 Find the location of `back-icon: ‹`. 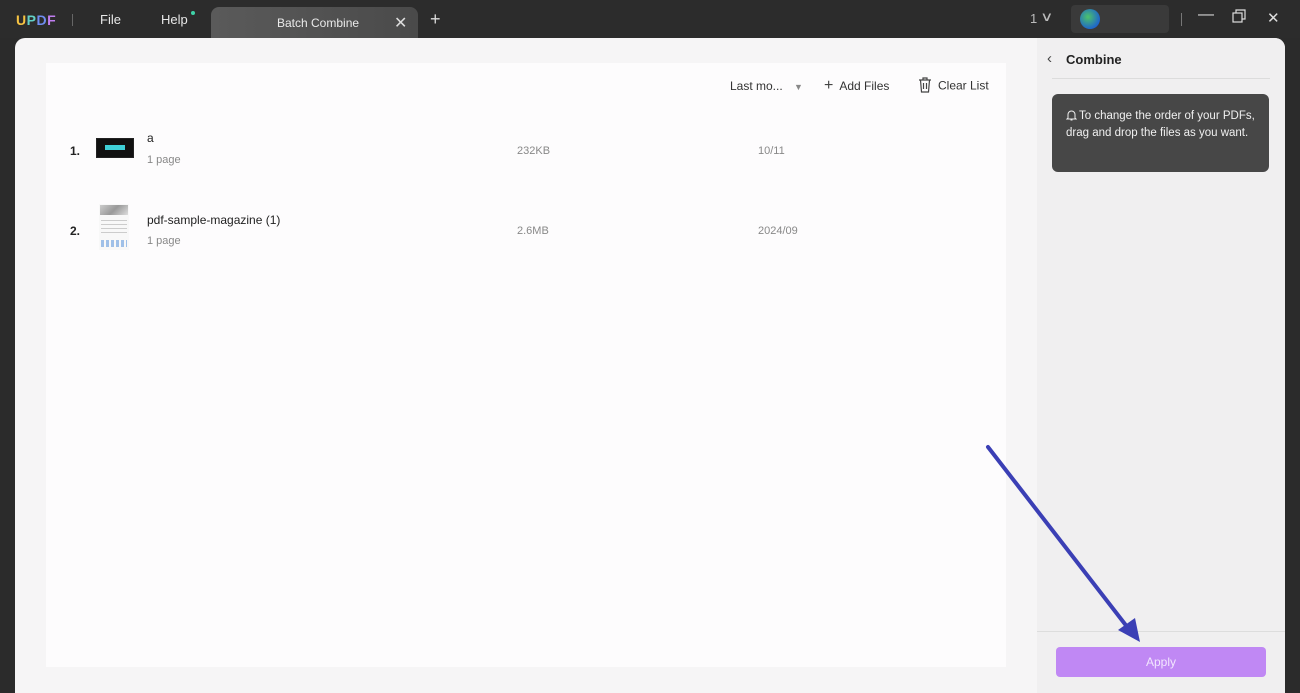

back-icon: ‹ is located at coordinates (1049, 58).